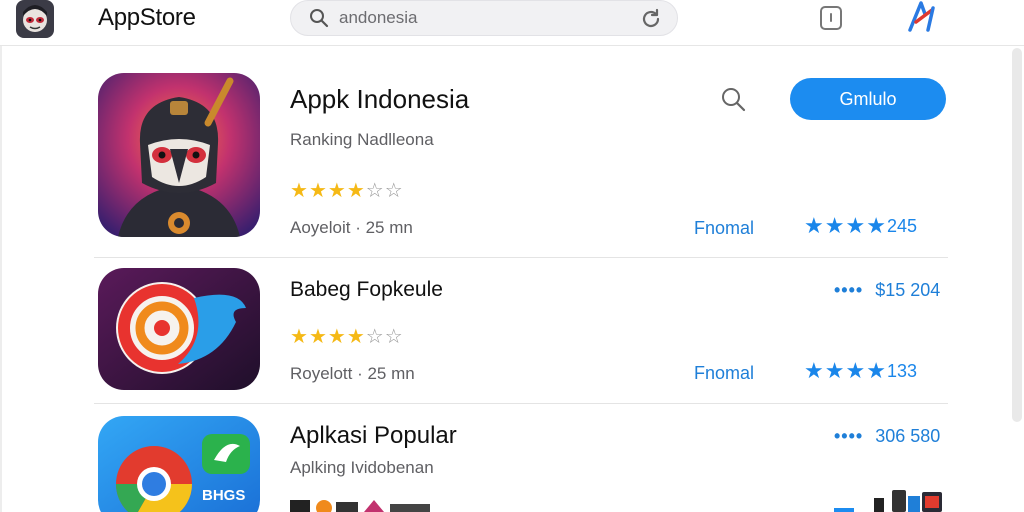 Image resolution: width=1024 pixels, height=512 pixels. I want to click on device-previews, so click(890, 500).